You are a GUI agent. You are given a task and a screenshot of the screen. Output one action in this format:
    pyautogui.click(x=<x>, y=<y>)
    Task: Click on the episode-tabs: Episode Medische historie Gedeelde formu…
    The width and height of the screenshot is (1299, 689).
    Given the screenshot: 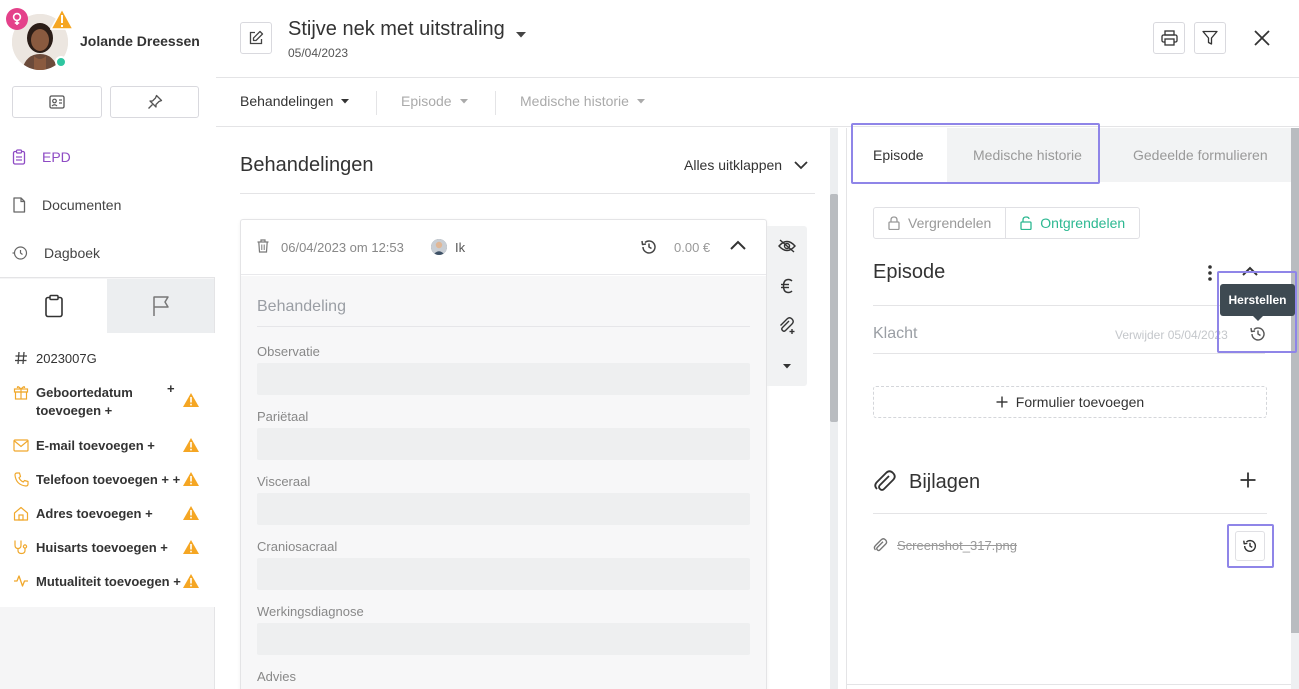 What is the action you would take?
    pyautogui.click(x=1069, y=155)
    